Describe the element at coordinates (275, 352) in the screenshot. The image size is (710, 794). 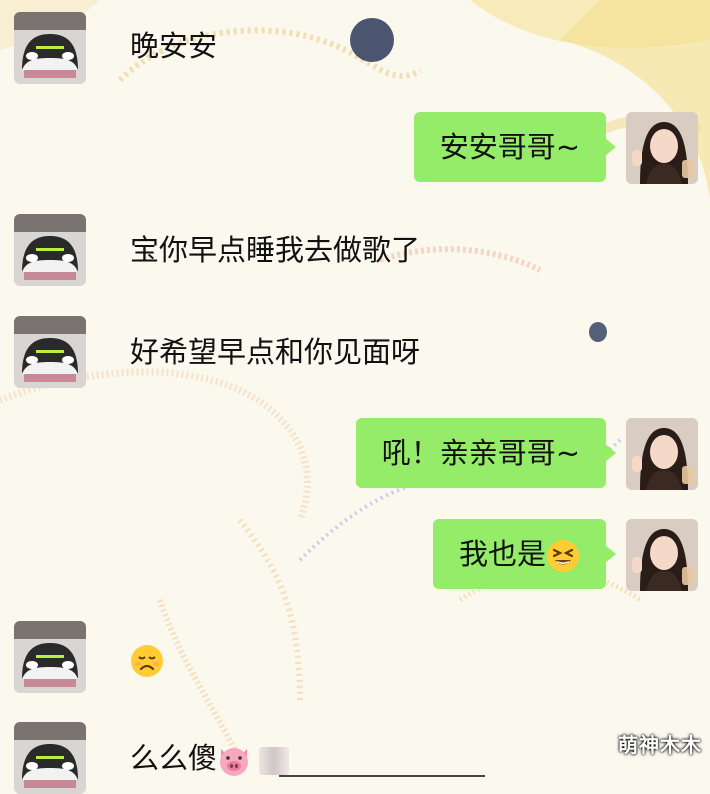
I see `message-text: 好希望早点和你见面呀` at that location.